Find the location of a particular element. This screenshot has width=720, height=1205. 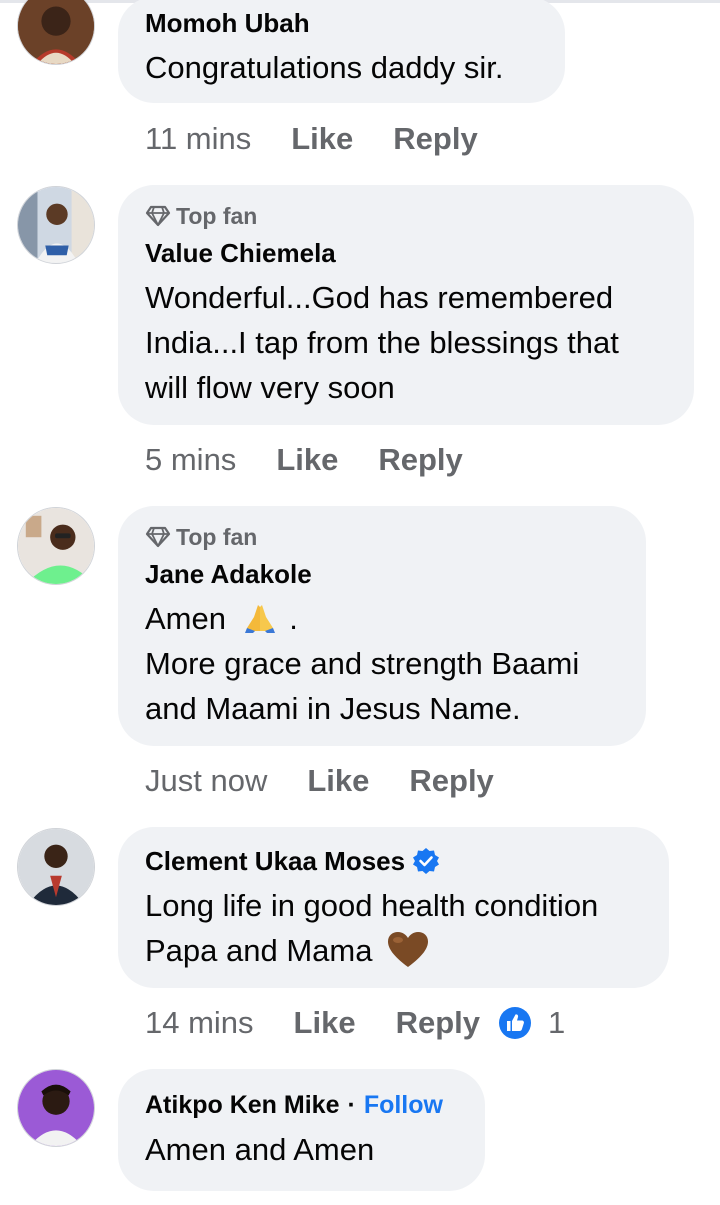

comment-actions: 11 mins Like Reply is located at coordinates (320, 139).